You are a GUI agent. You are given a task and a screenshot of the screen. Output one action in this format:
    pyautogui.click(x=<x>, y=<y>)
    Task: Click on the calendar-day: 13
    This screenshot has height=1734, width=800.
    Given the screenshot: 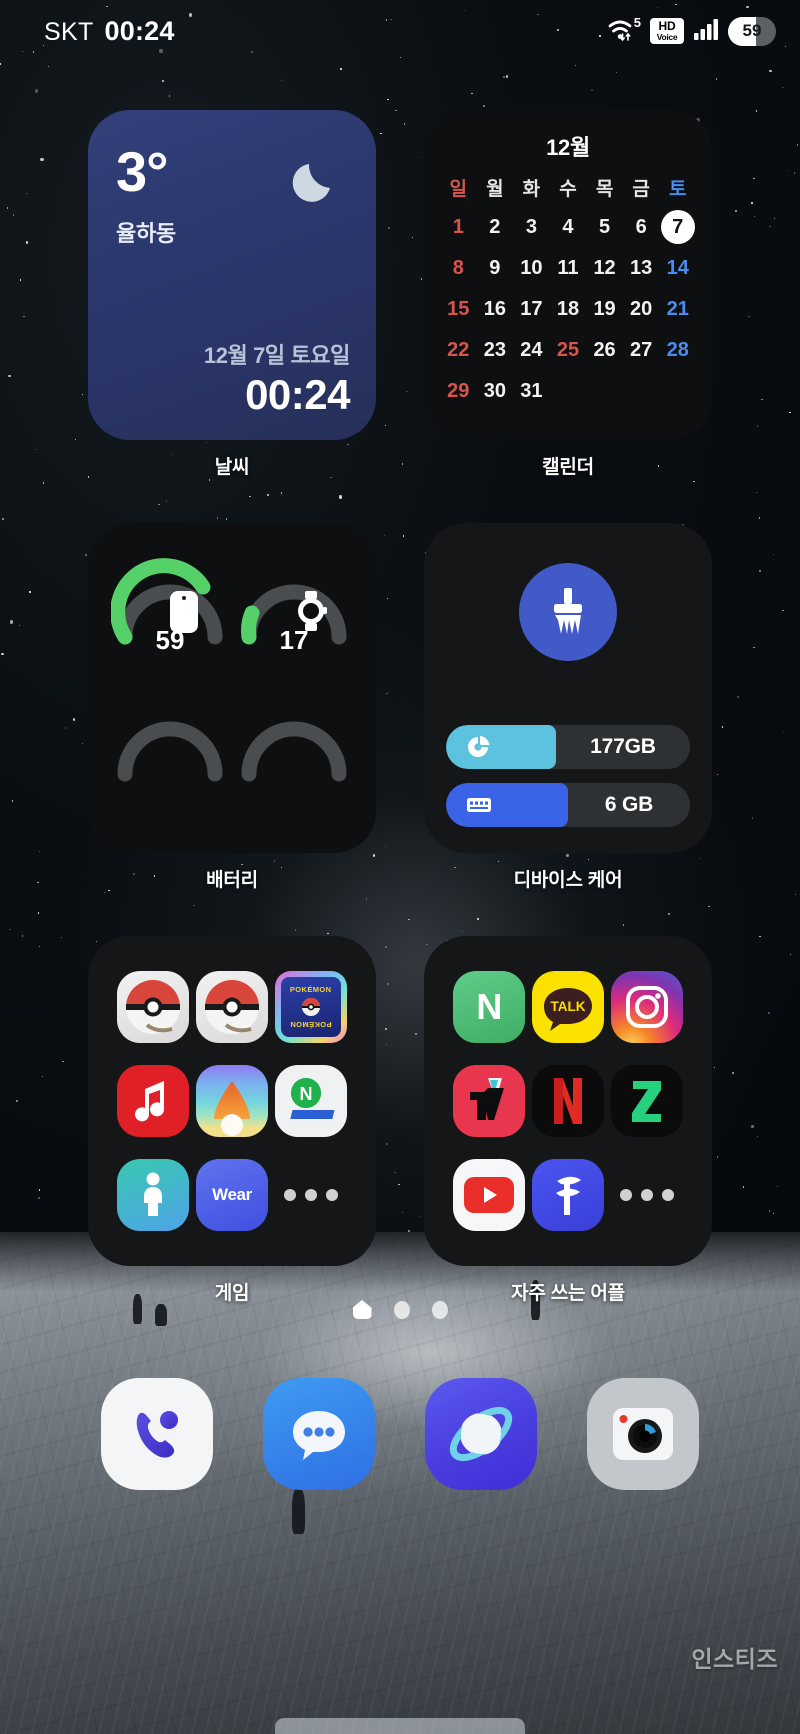 What is the action you would take?
    pyautogui.click(x=641, y=268)
    